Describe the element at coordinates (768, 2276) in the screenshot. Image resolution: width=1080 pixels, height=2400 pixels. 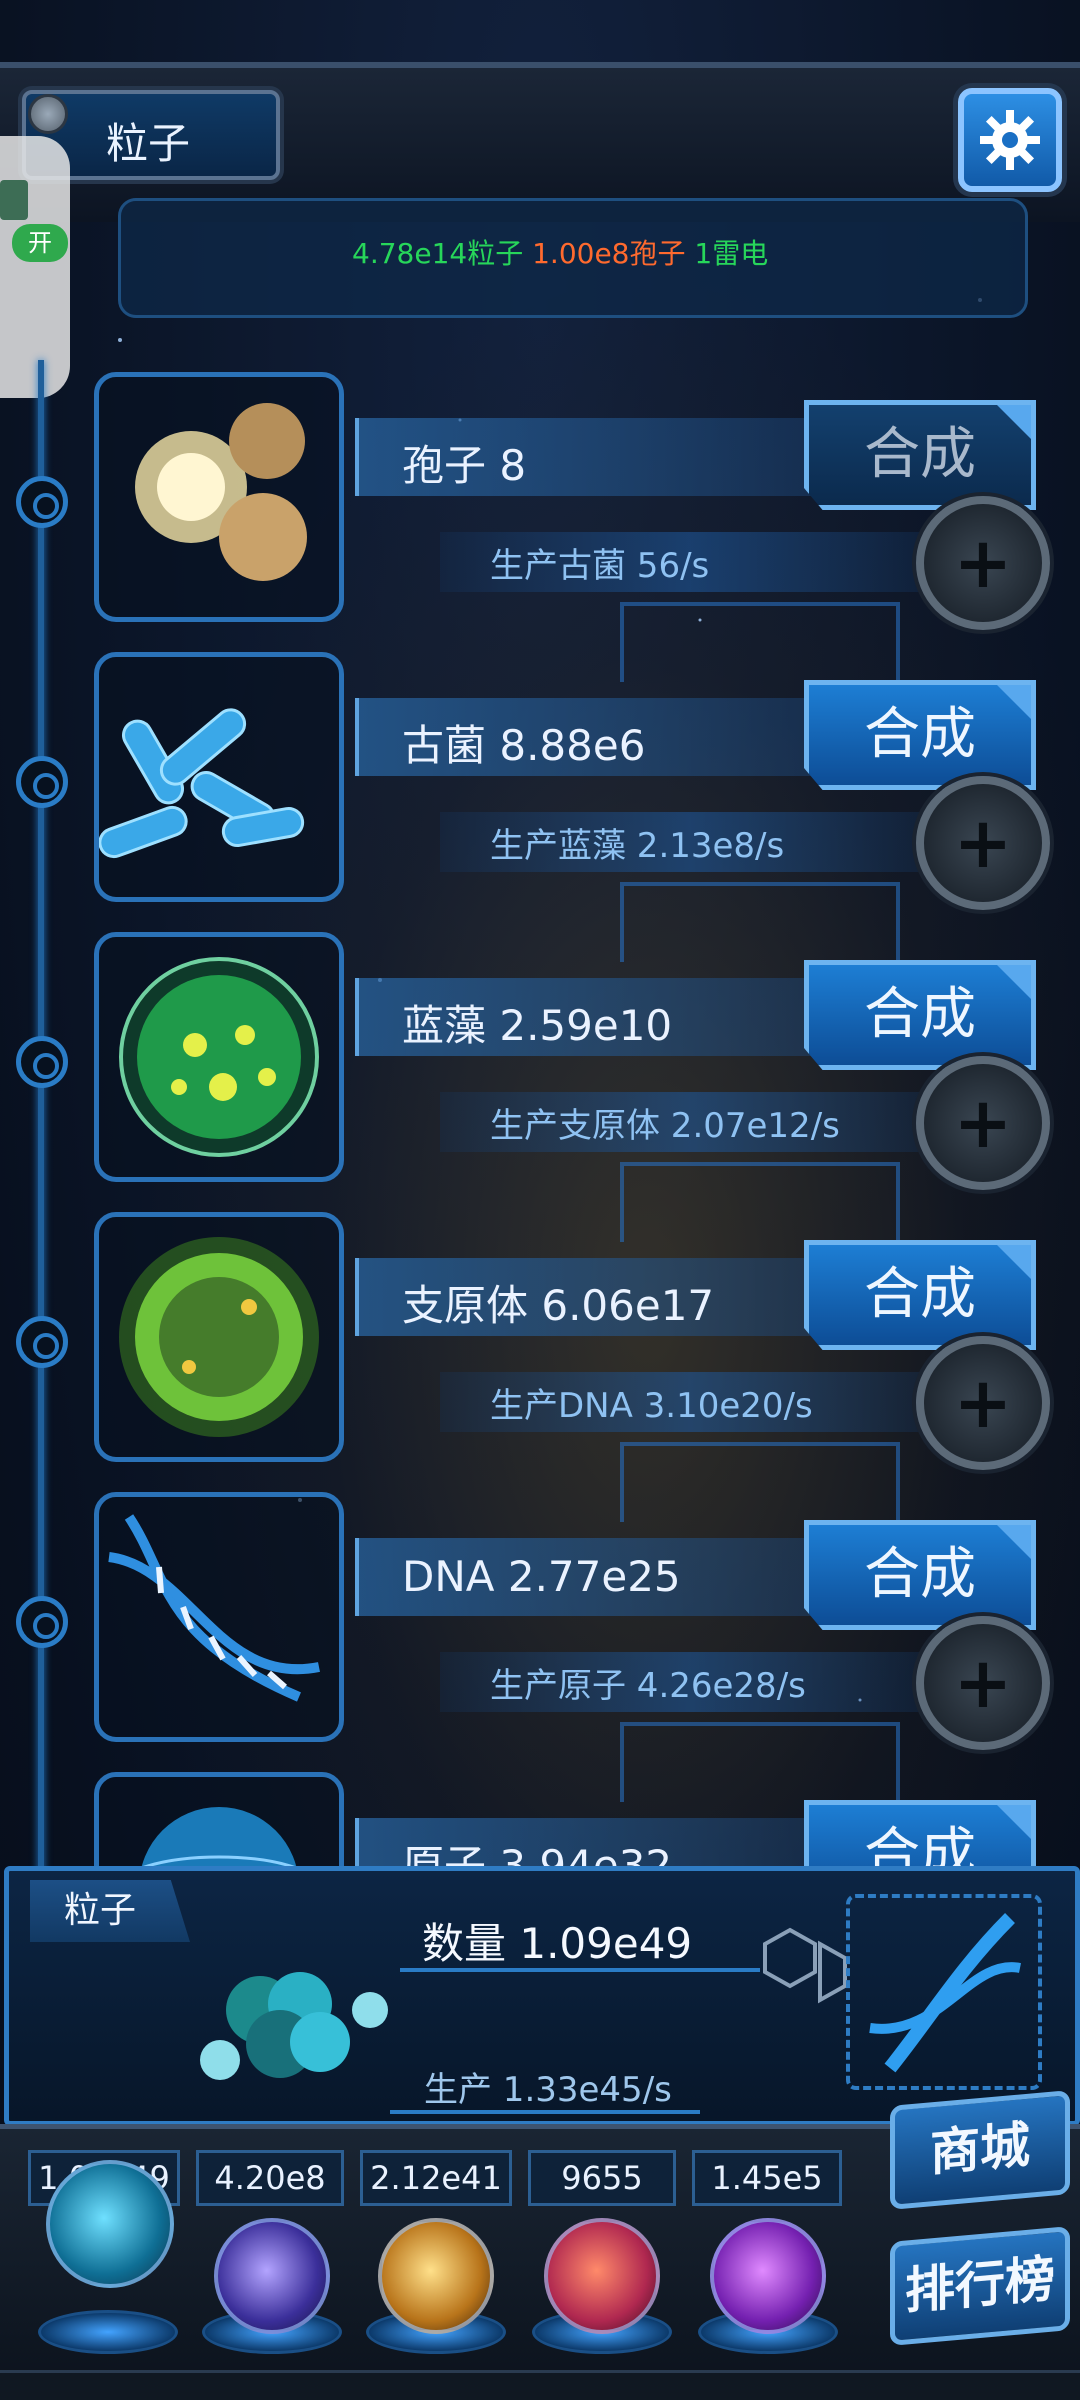
I see `vortex-orb-button` at that location.